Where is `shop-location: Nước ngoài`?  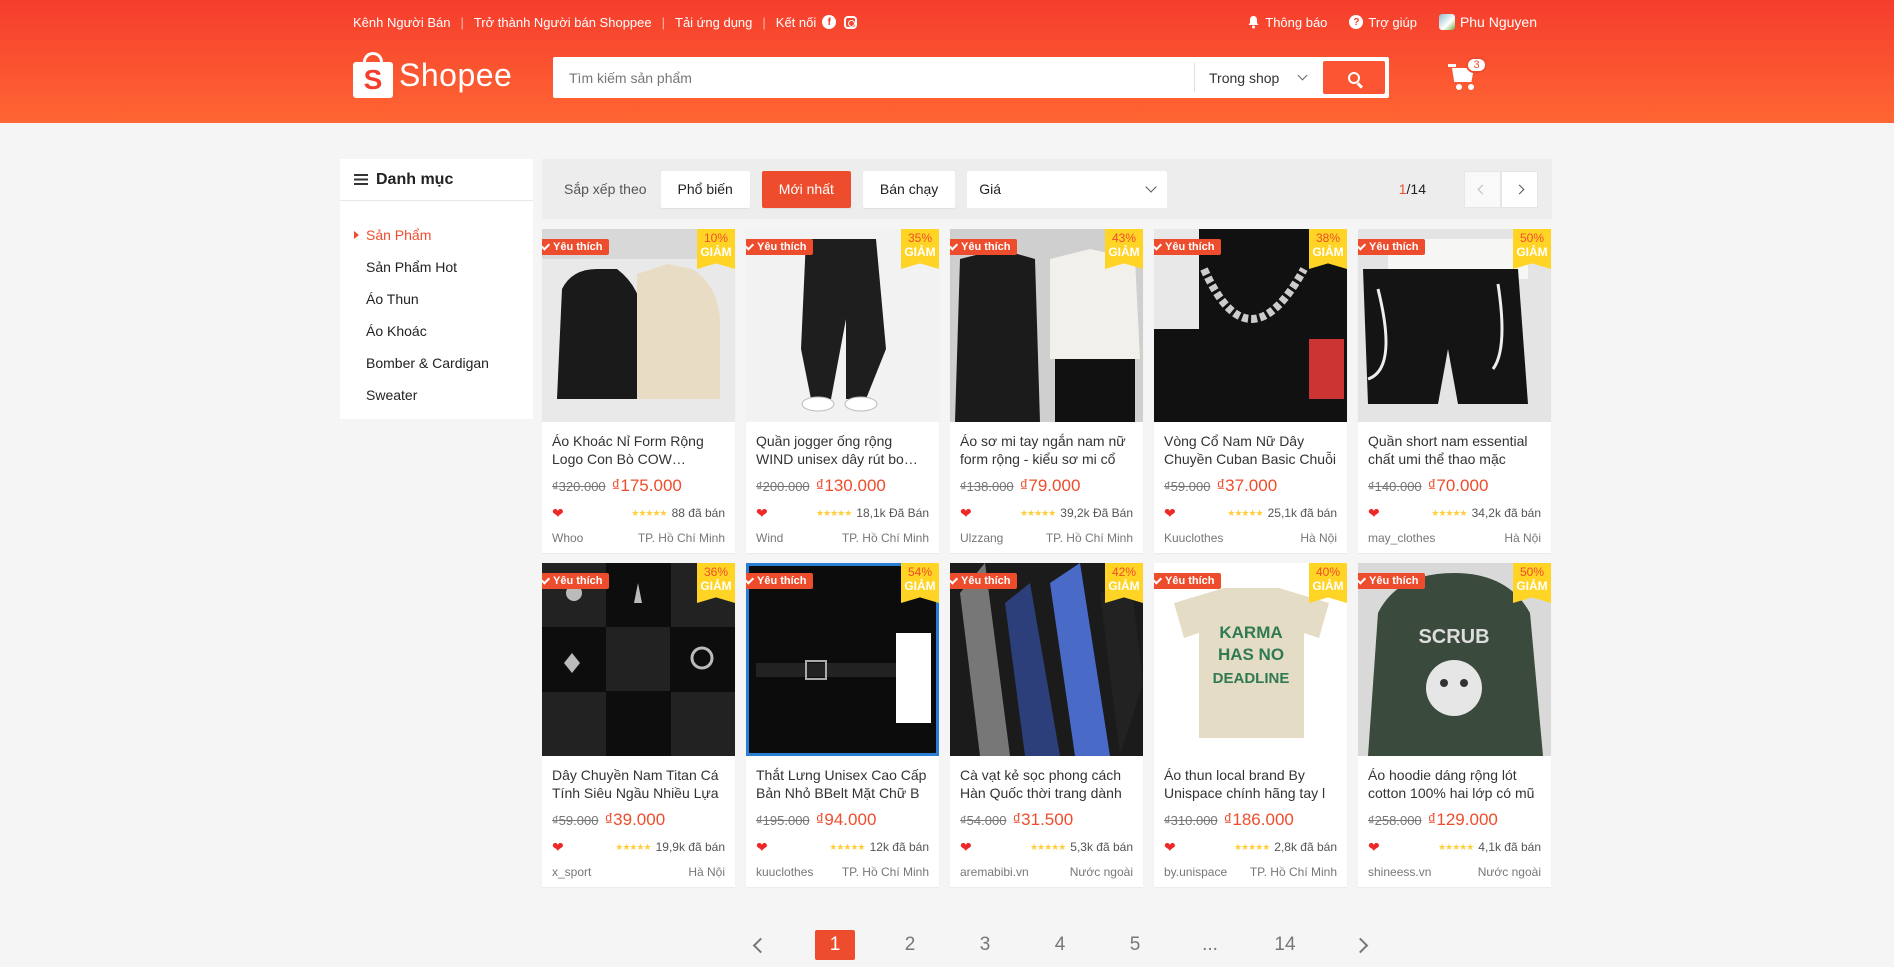
shop-location: Nước ngoài is located at coordinates (1101, 872).